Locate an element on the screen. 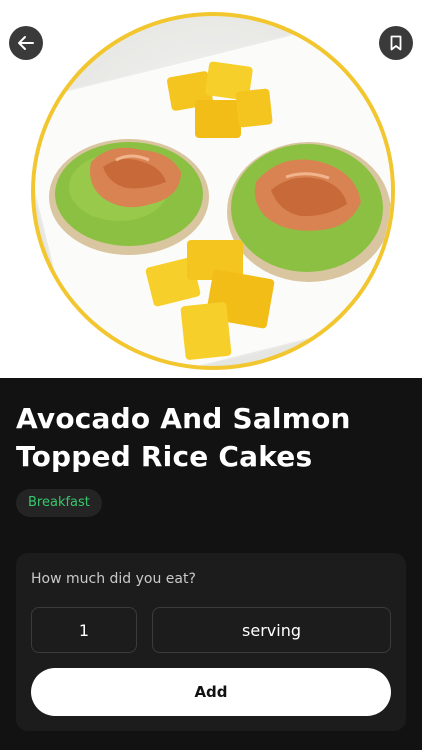  right-rice-cake is located at coordinates (309, 212).